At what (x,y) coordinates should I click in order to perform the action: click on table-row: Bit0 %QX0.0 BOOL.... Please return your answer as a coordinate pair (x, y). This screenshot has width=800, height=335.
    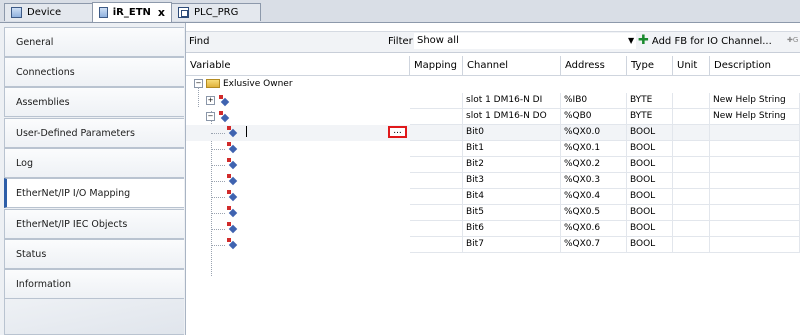
    Looking at the image, I should click on (493, 133).